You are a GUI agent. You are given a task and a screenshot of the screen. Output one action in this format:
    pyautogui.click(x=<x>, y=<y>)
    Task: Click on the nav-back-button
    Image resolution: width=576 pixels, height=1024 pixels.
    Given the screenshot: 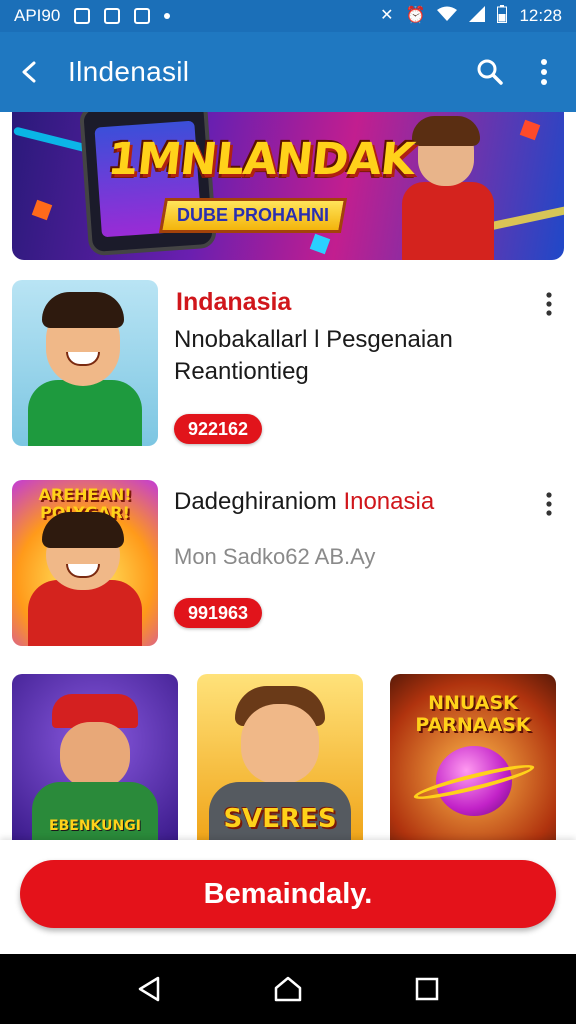 What is the action you would take?
    pyautogui.click(x=149, y=989)
    